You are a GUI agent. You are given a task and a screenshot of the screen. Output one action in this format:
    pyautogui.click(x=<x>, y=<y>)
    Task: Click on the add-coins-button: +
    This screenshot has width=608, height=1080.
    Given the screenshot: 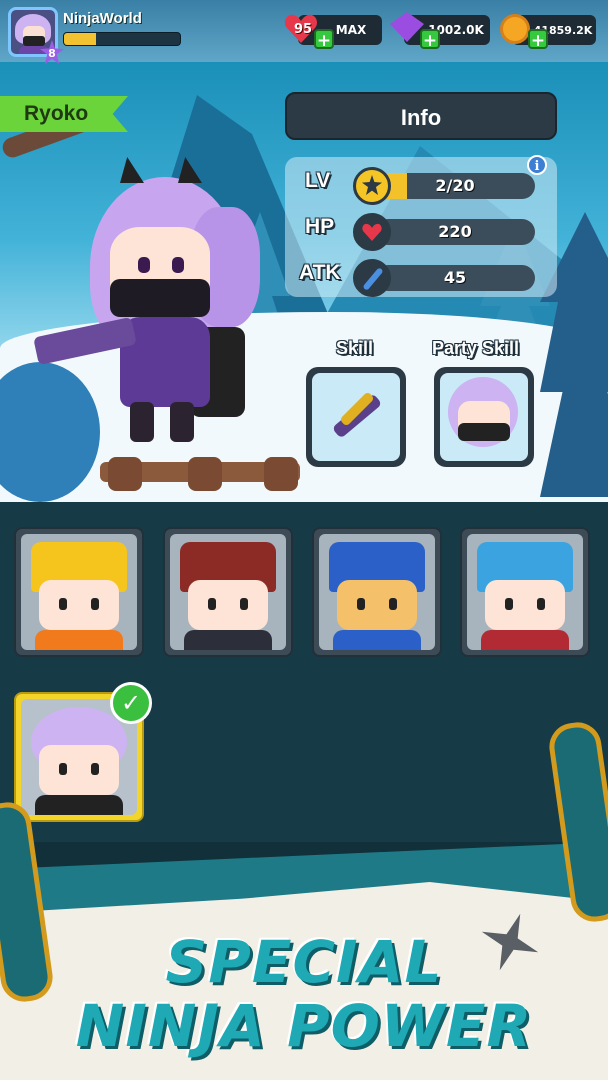 What is the action you would take?
    pyautogui.click(x=538, y=40)
    